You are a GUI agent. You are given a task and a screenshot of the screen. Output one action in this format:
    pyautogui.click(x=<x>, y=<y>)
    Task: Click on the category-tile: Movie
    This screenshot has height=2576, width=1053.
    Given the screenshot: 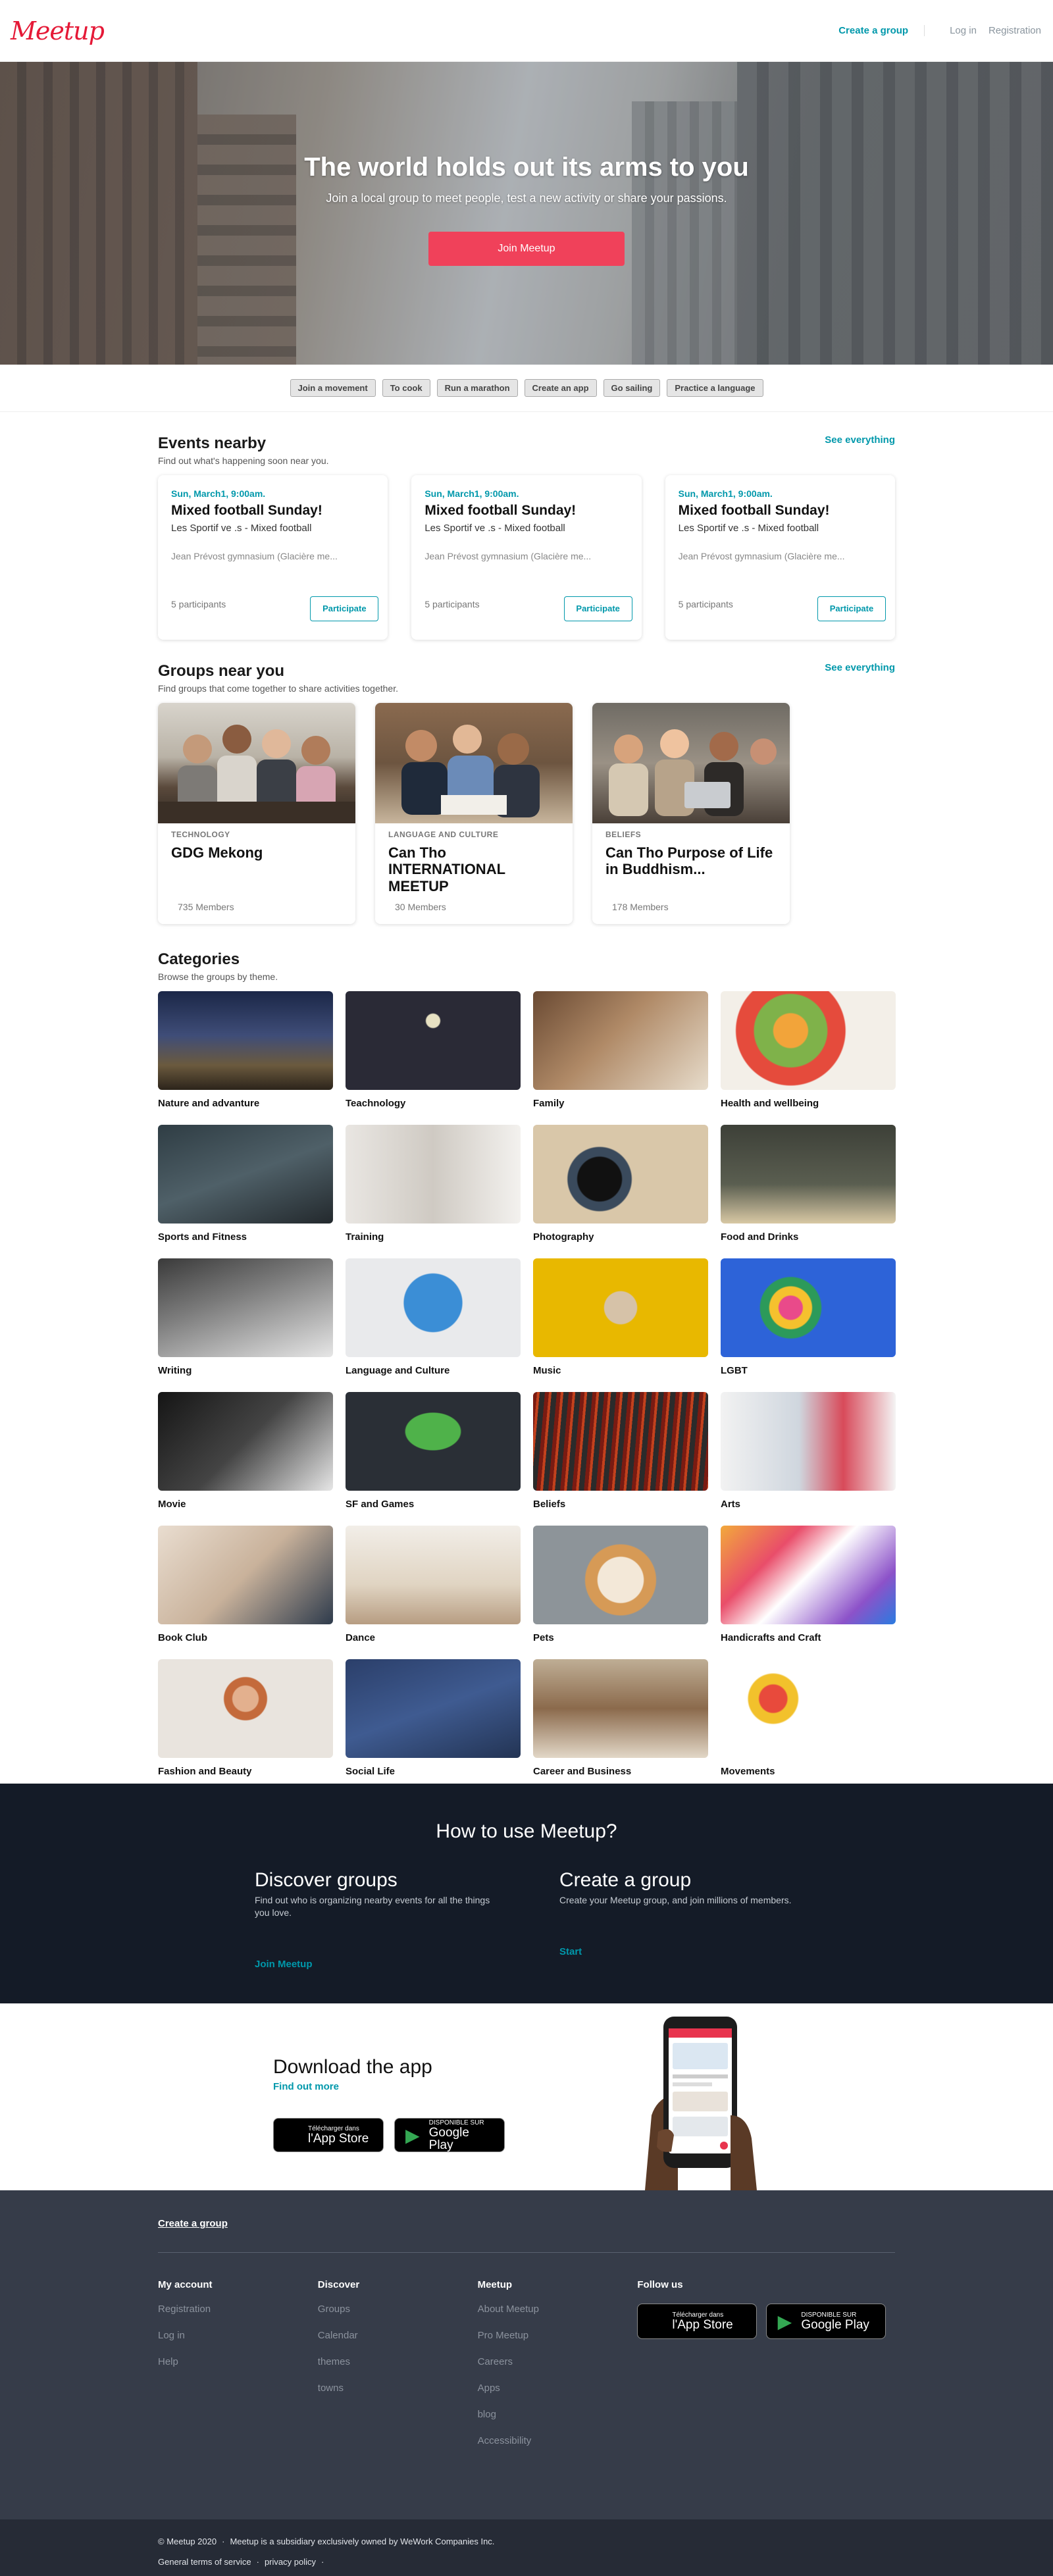 What is the action you would take?
    pyautogui.click(x=246, y=1451)
    